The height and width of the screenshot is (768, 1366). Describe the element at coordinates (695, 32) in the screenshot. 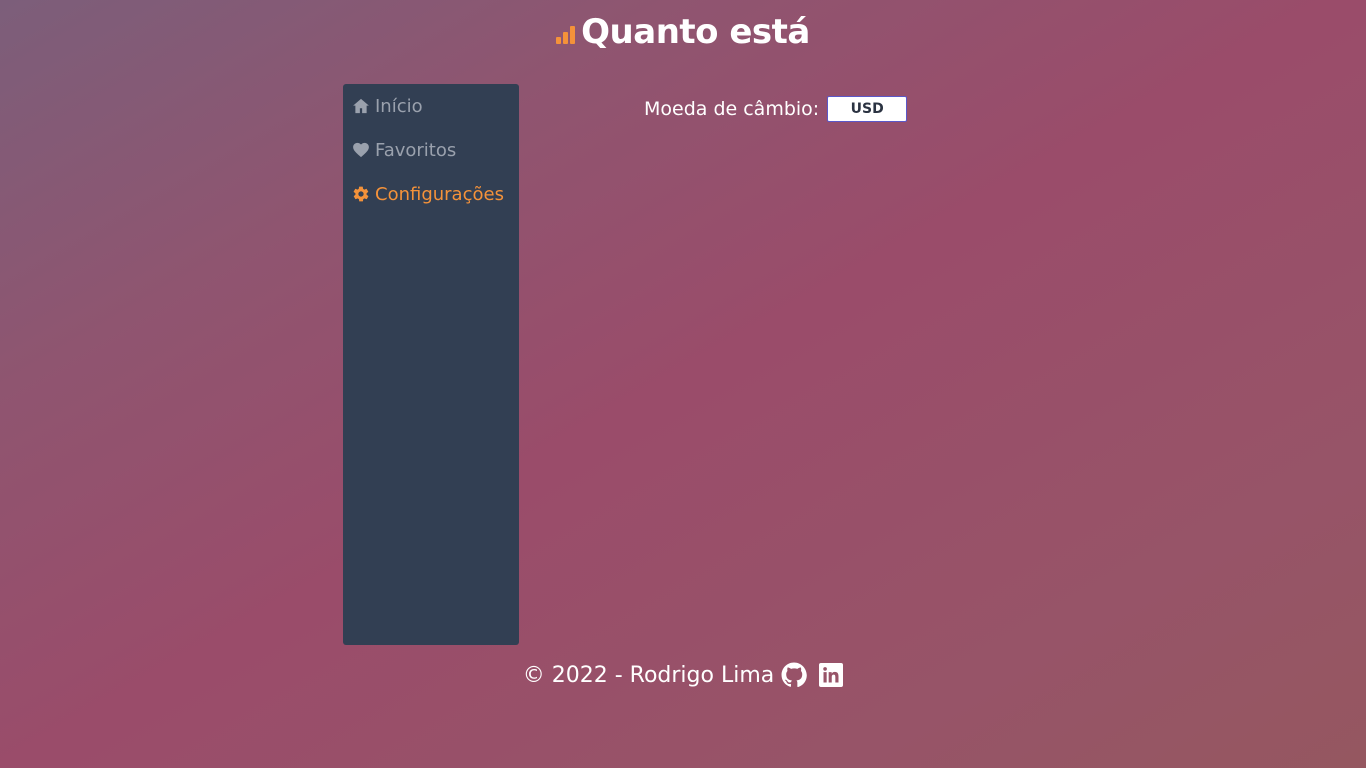

I see `app-title: Quanto está` at that location.